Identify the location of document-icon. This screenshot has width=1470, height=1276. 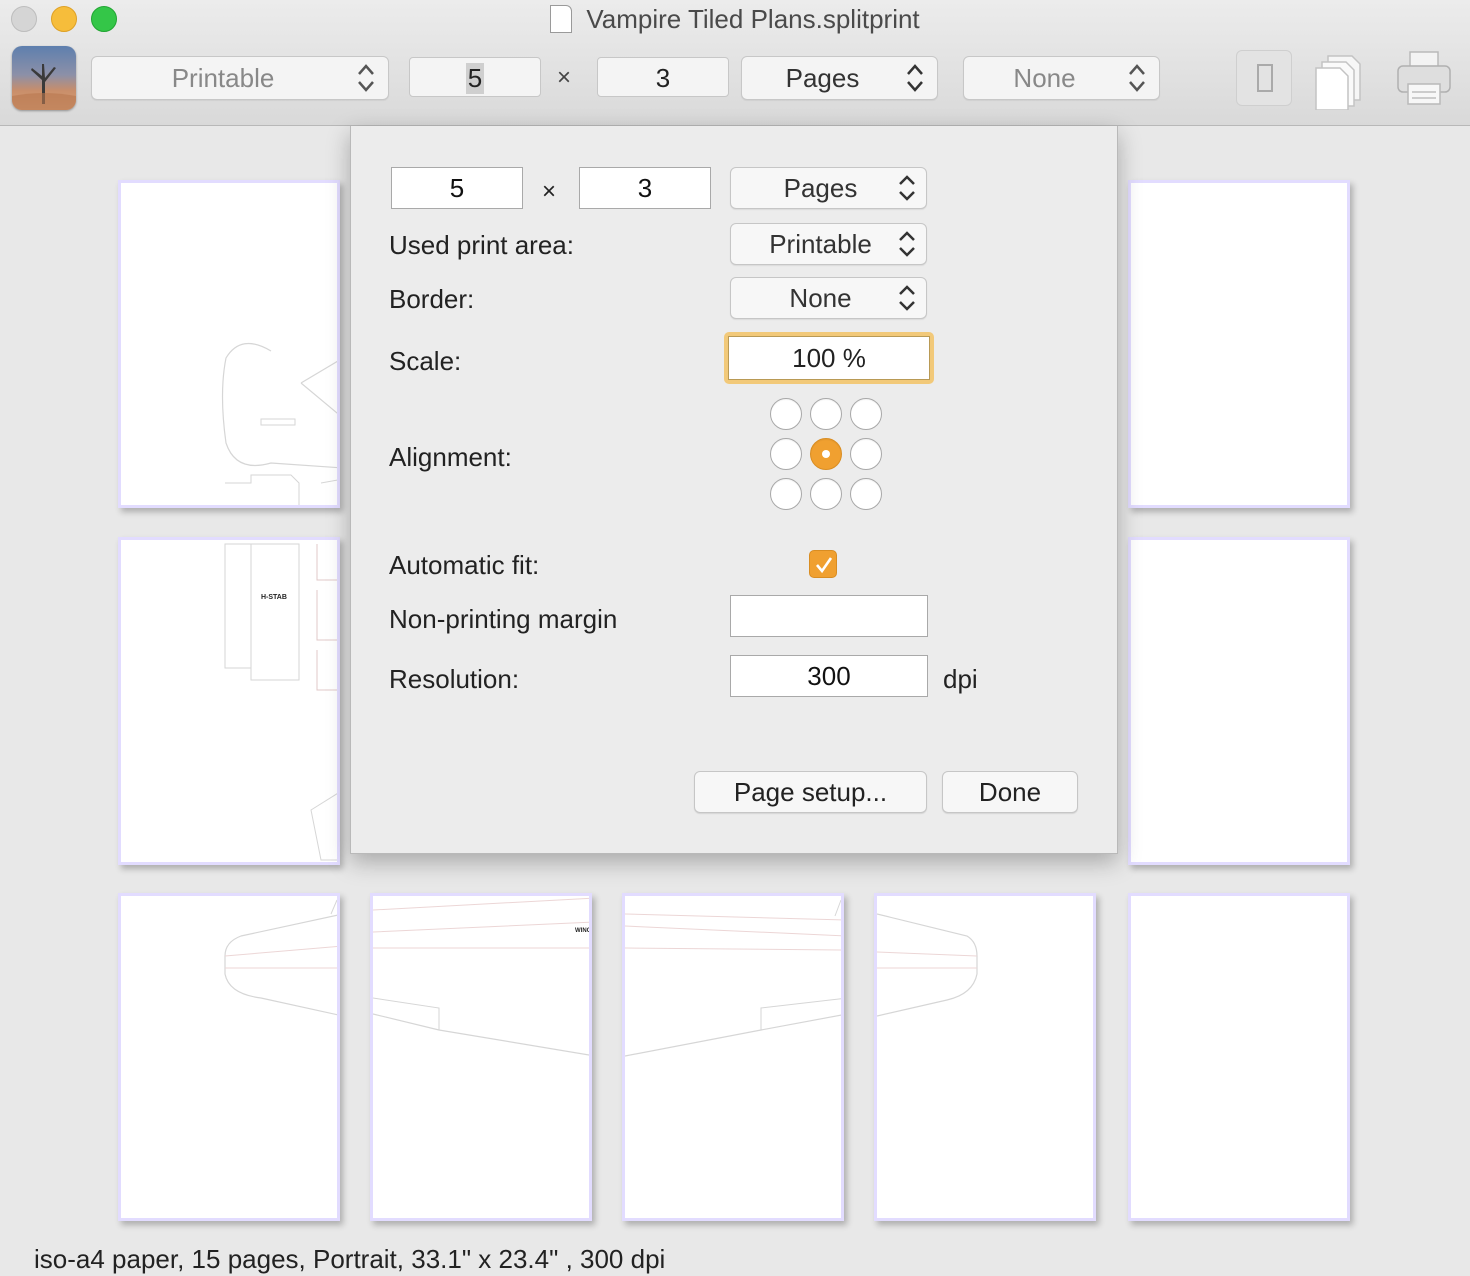
(561, 19).